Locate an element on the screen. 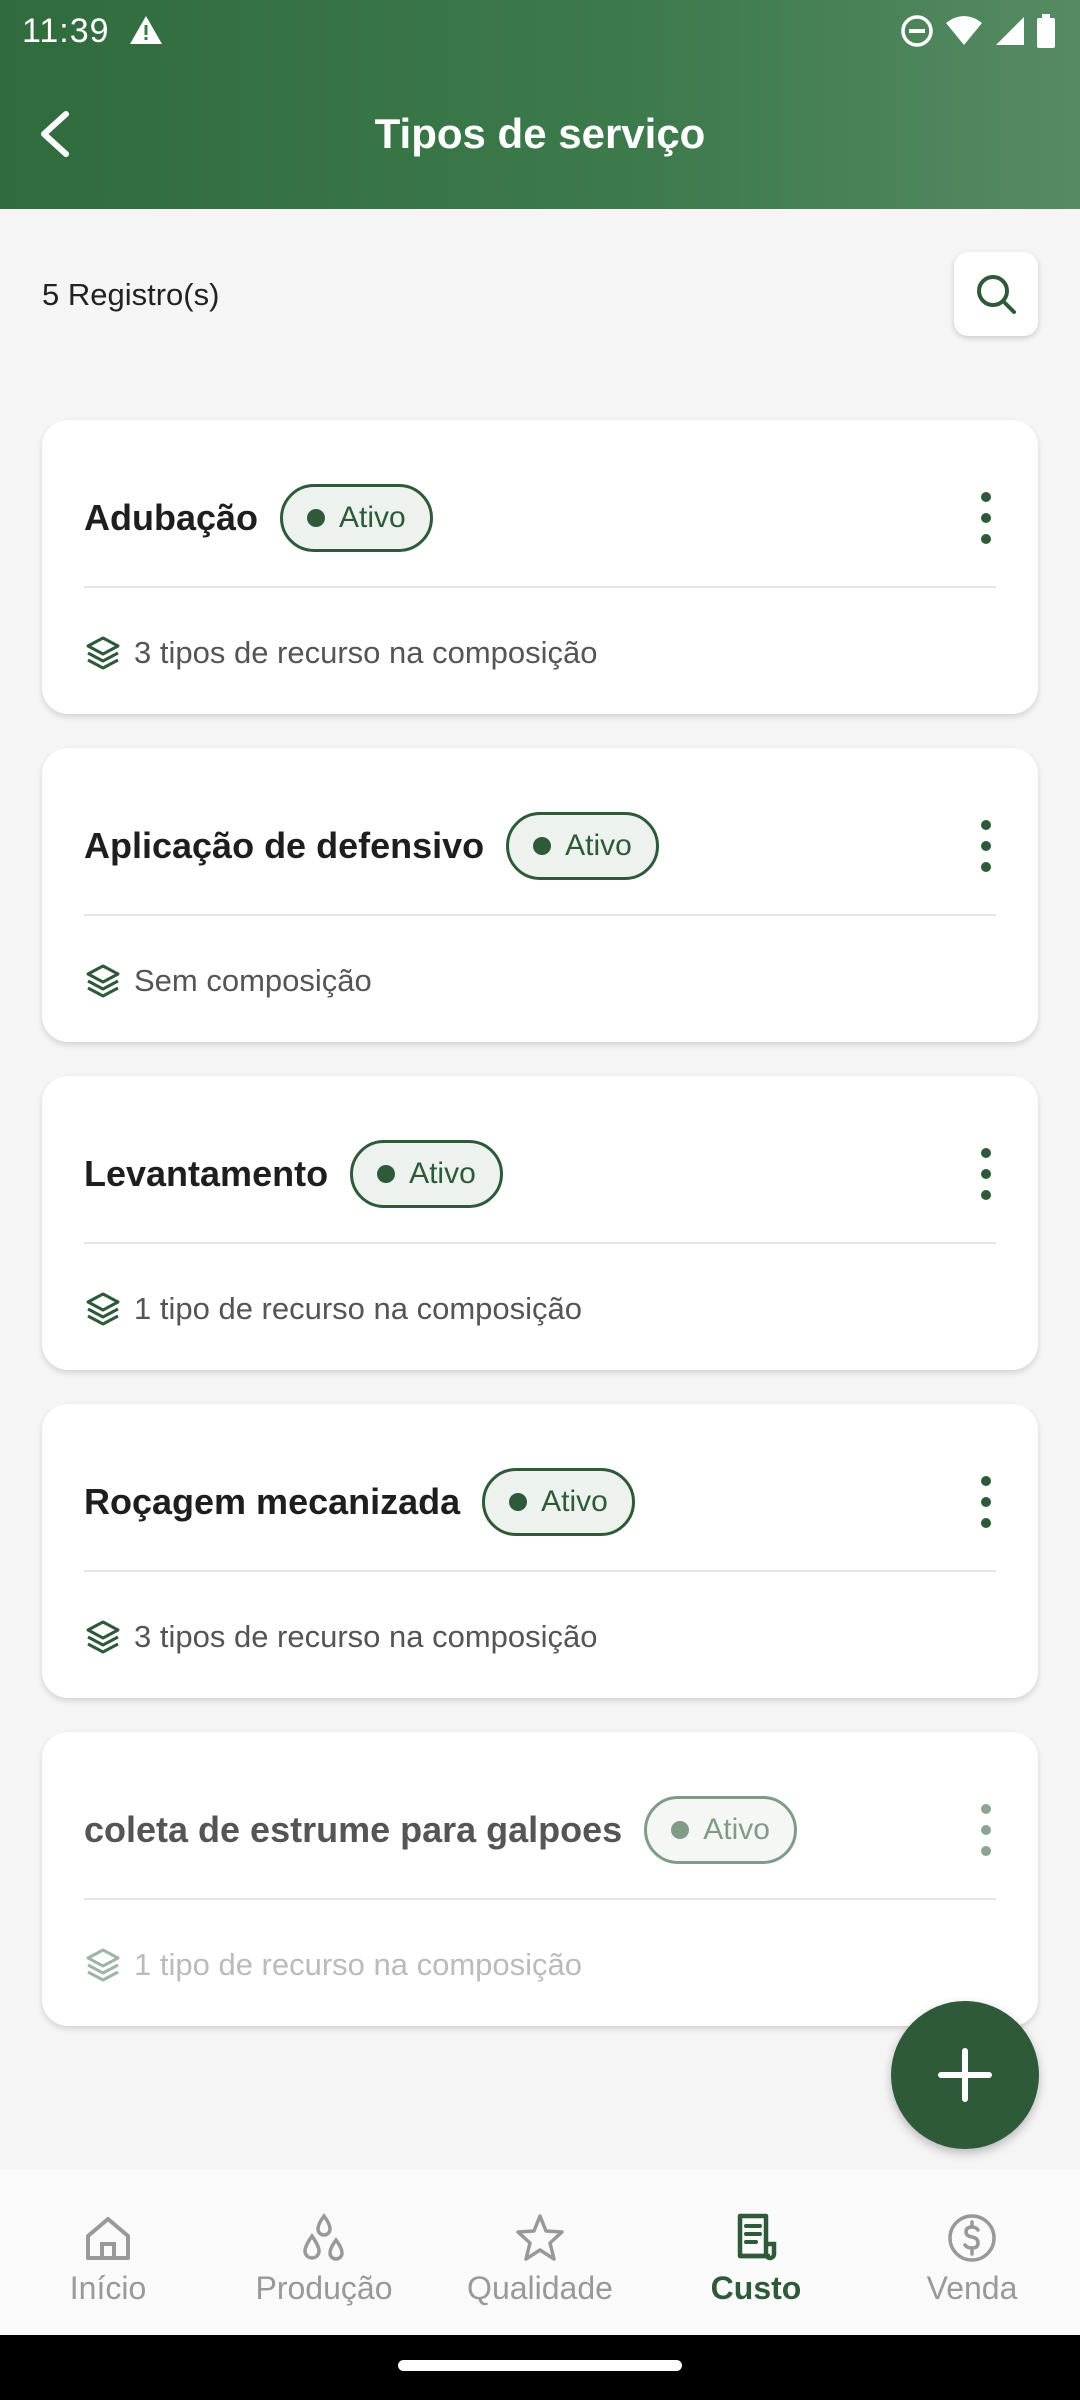 The image size is (1080, 2400). service-title: coleta de estrume para galpoes is located at coordinates (353, 1829).